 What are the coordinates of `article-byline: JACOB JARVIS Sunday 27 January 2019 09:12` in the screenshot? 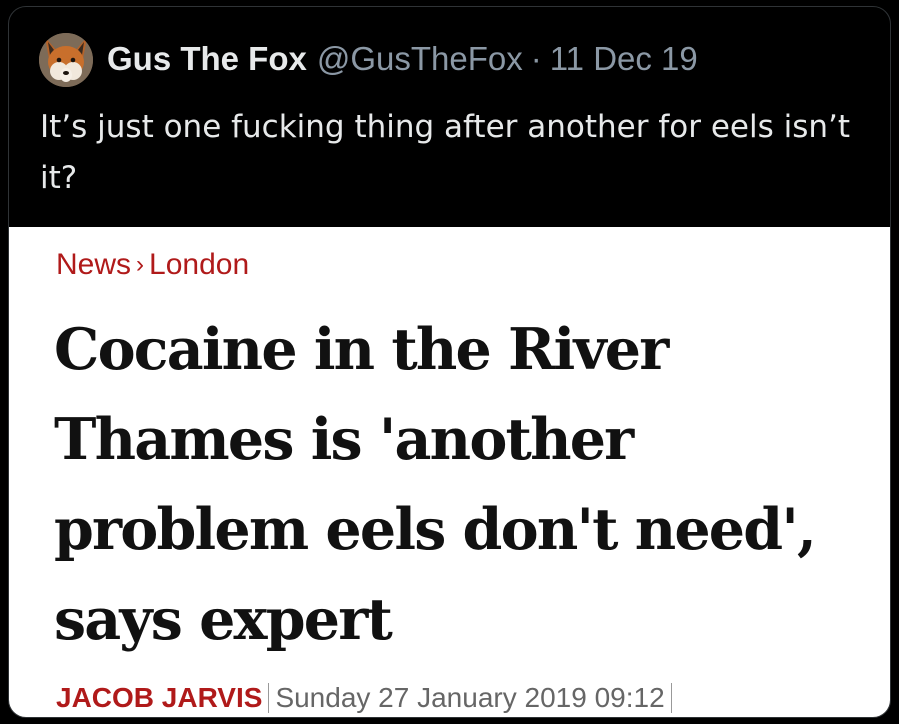 It's located at (367, 698).